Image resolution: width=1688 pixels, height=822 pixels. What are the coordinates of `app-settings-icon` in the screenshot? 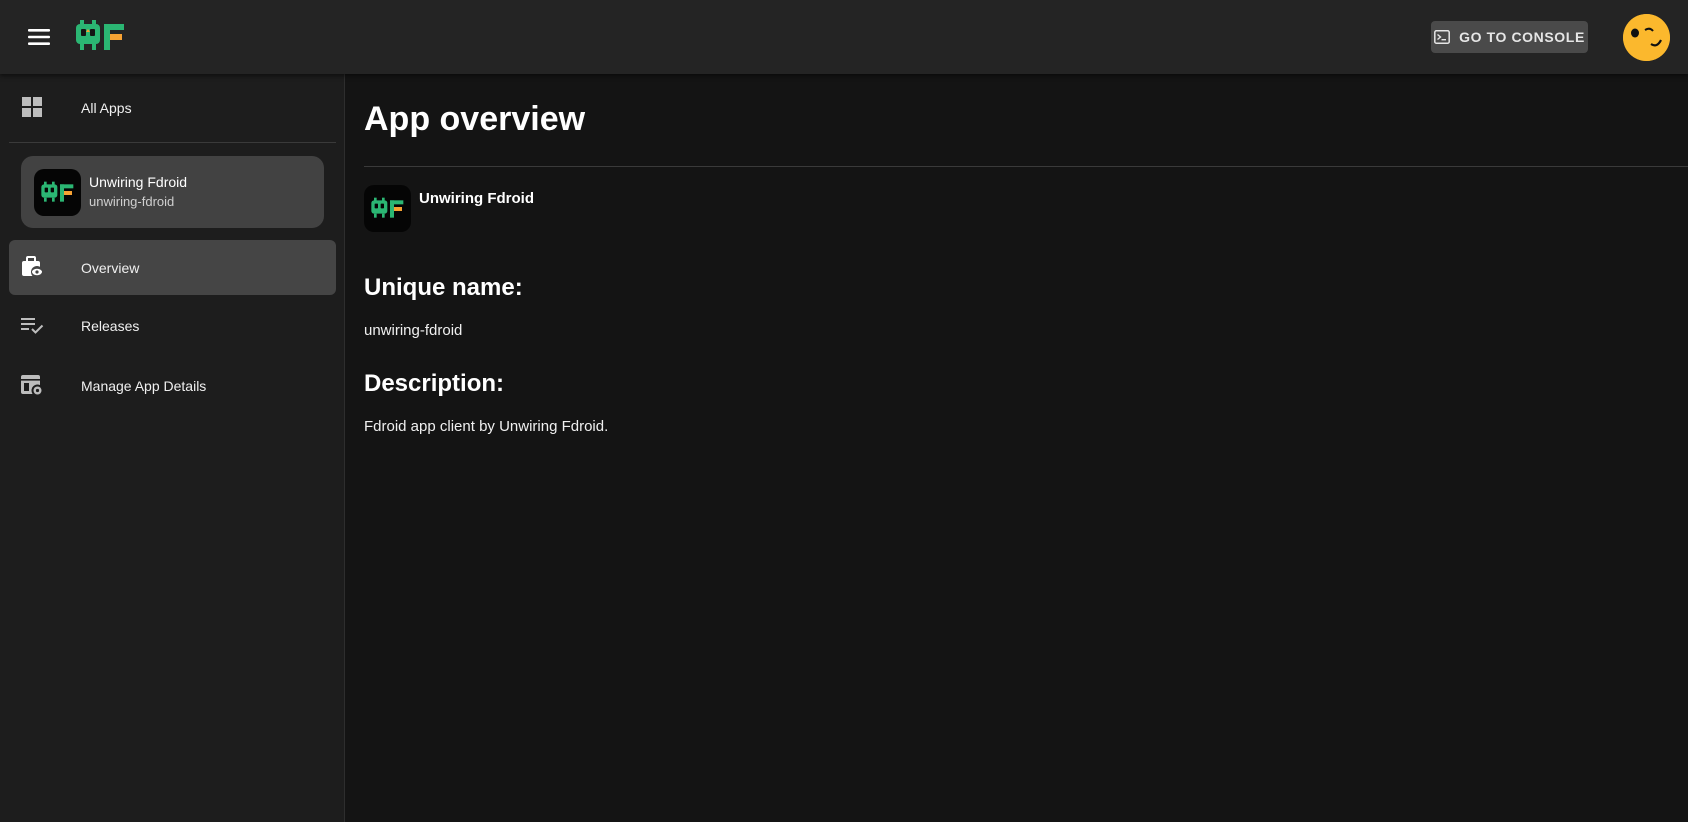 It's located at (32, 385).